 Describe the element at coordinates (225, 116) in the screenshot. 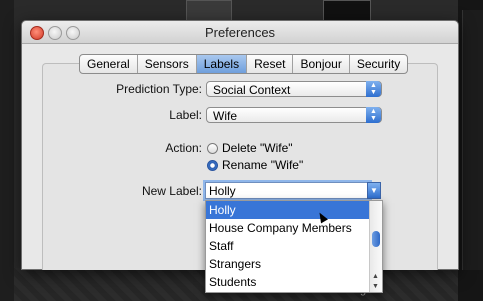

I see `label-popup-value: Wife` at that location.